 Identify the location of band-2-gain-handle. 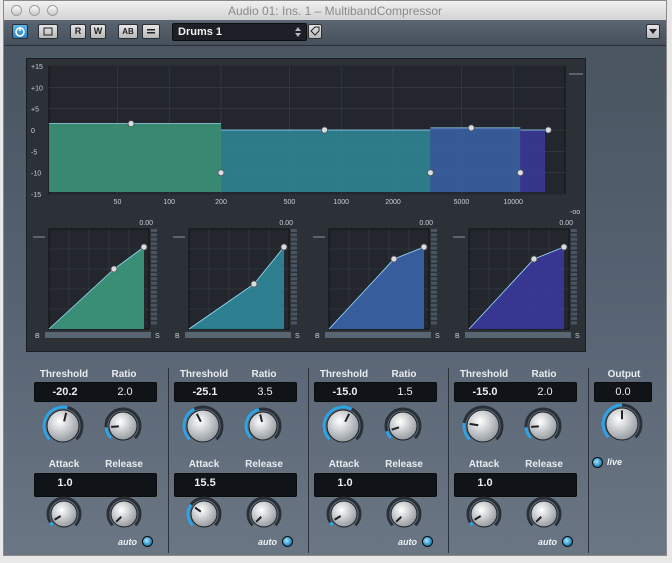
(324, 130).